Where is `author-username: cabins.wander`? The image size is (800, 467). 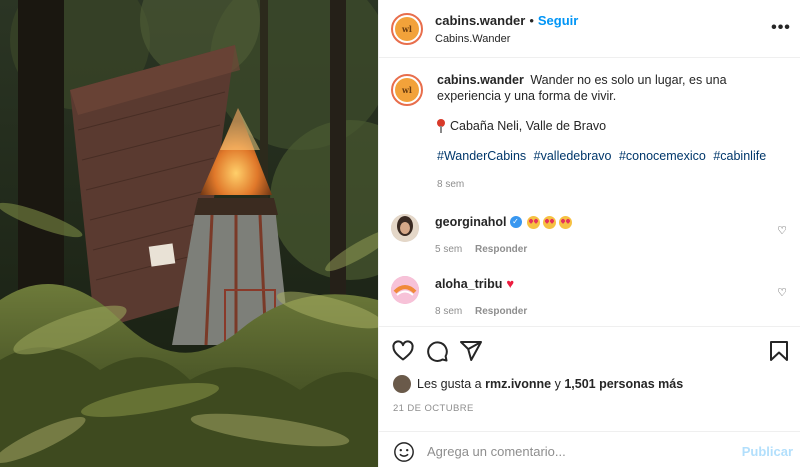 author-username: cabins.wander is located at coordinates (480, 20).